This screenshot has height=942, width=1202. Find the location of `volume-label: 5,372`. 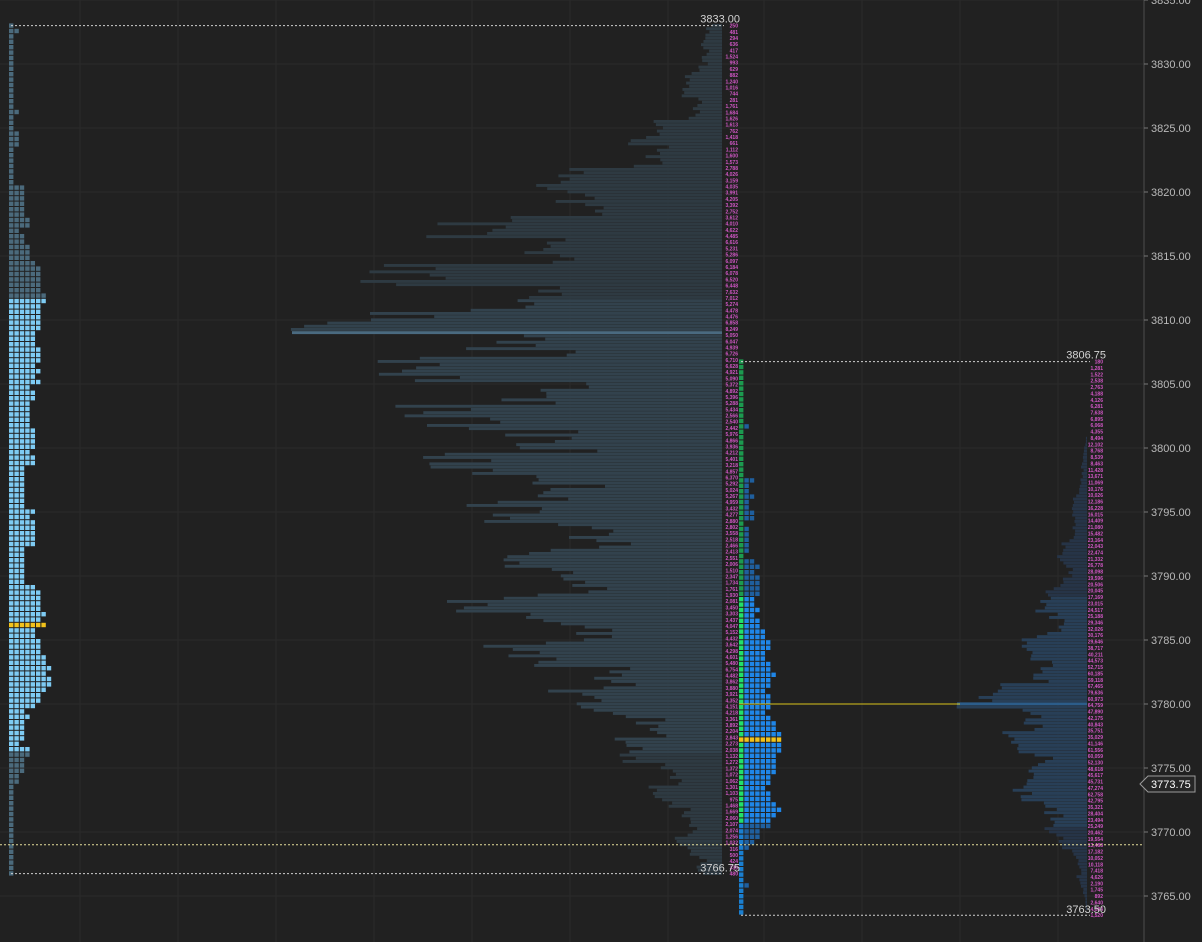

volume-label: 5,372 is located at coordinates (731, 386).